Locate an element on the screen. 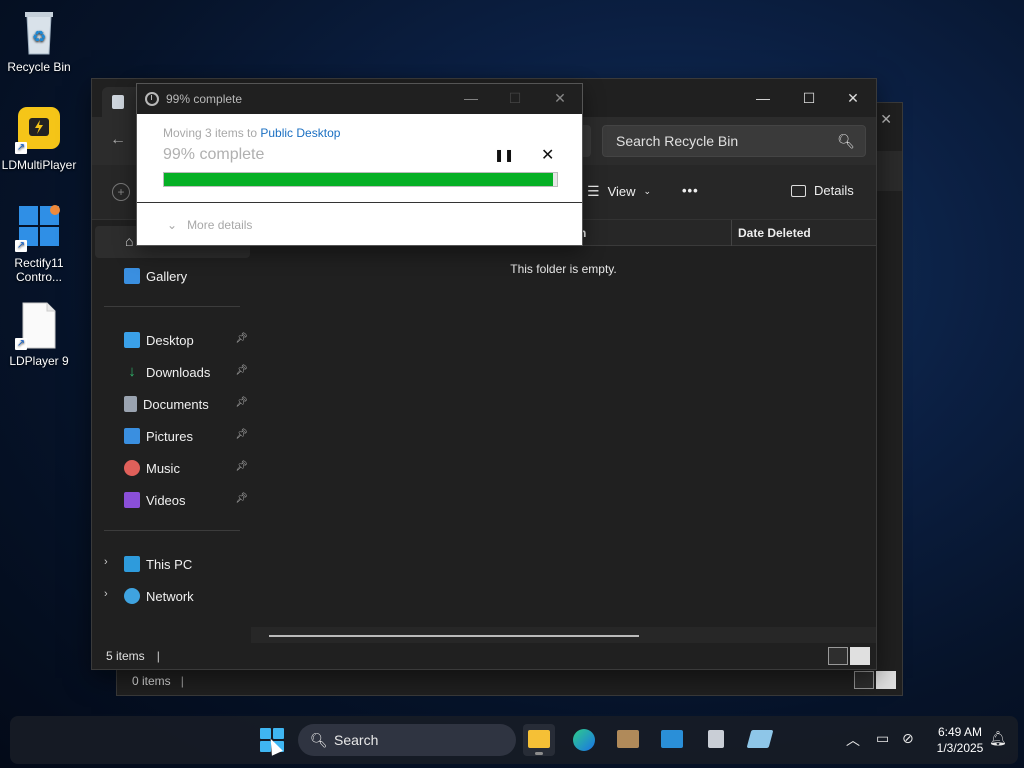 Image resolution: width=1024 pixels, height=768 pixels. status-bar: 5 items | is located at coordinates (484, 656).